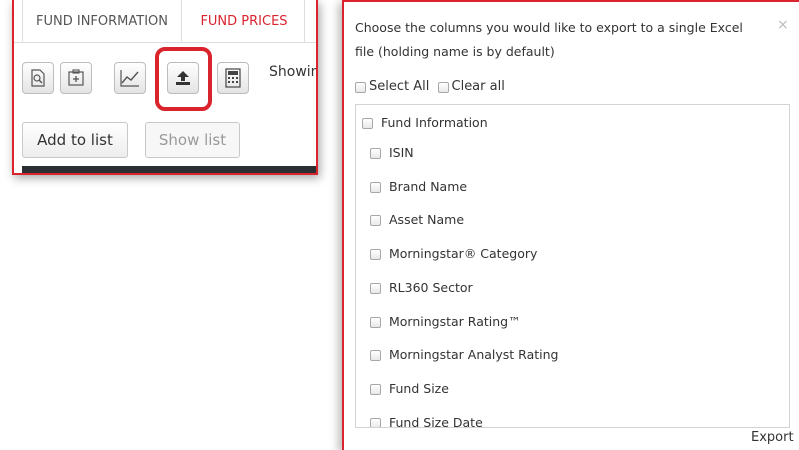  I want to click on group-fund-information: Fund Information, so click(425, 122).